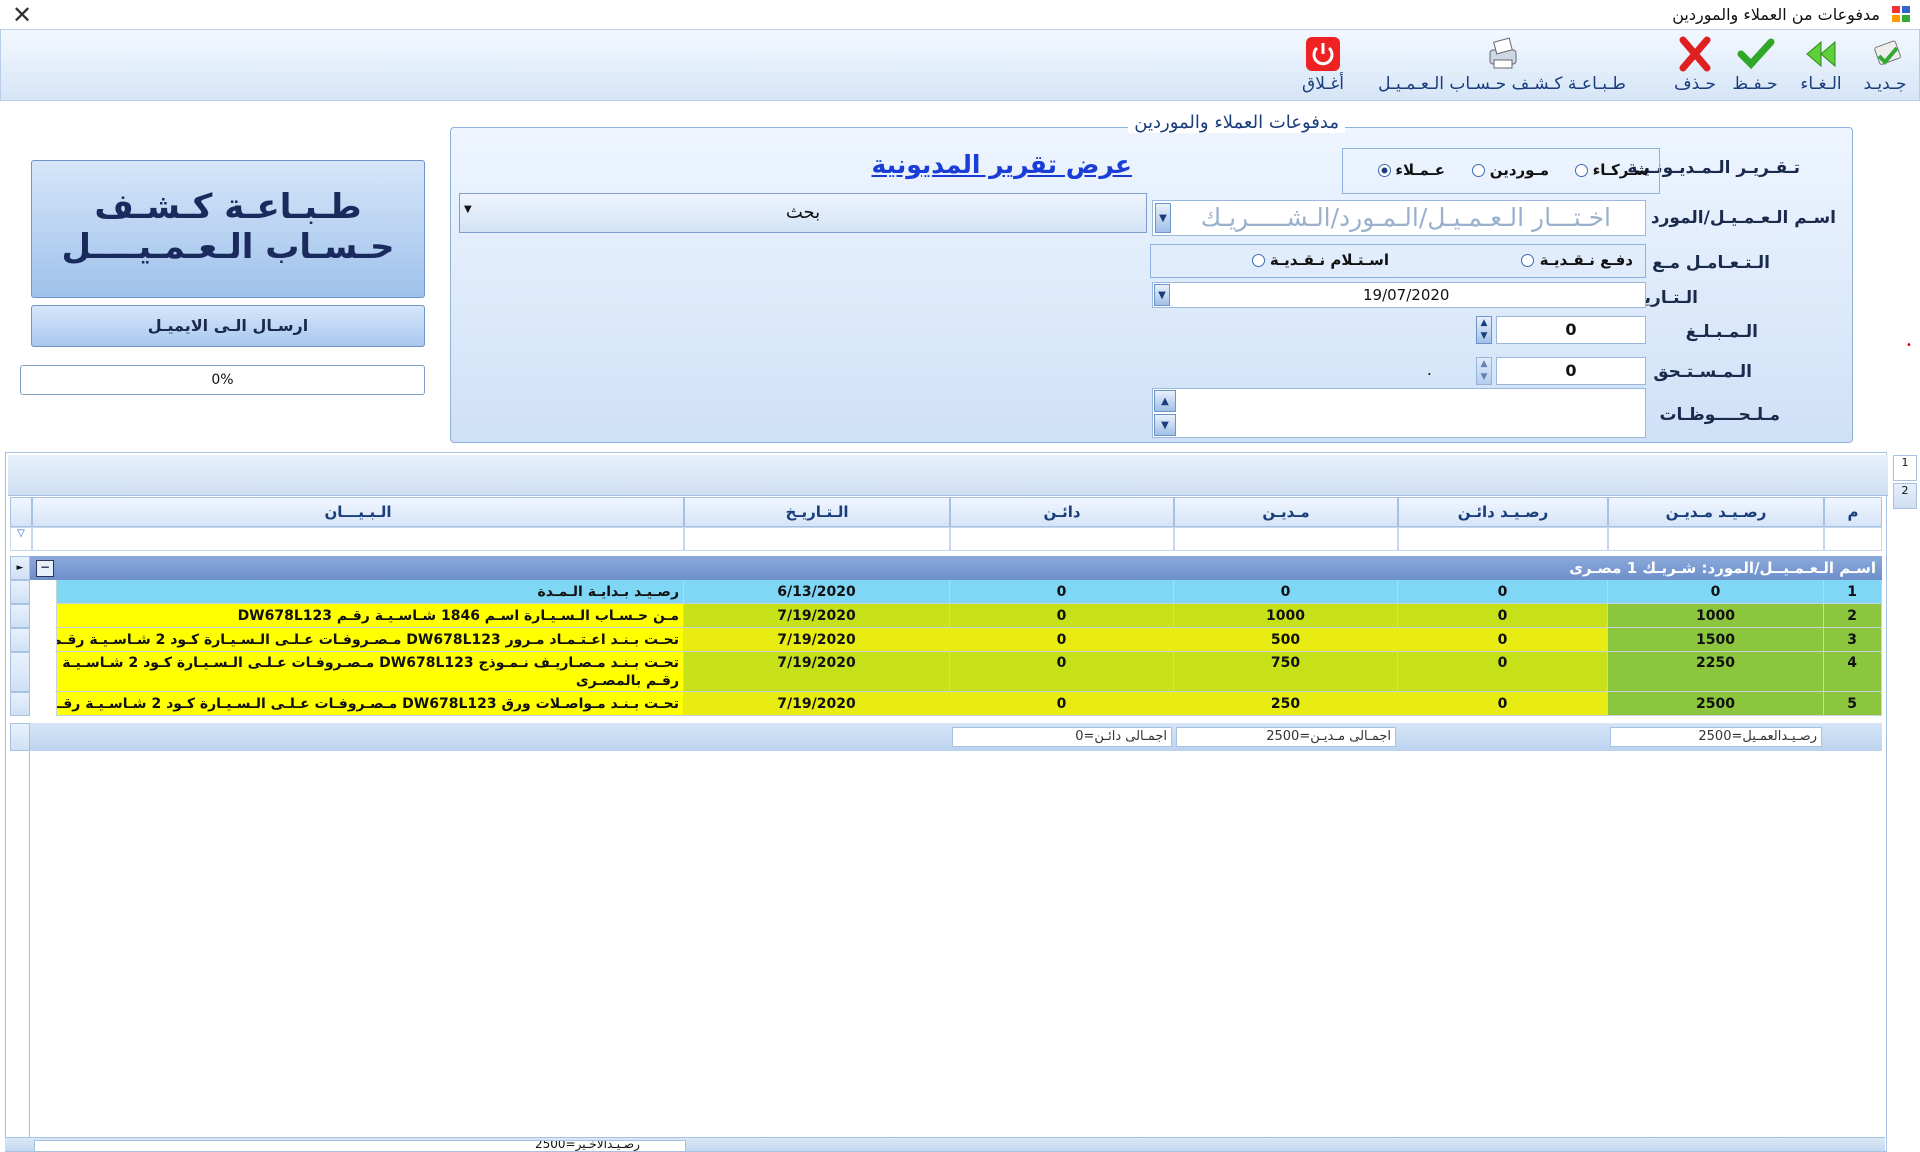 The width and height of the screenshot is (1920, 1152). What do you see at coordinates (1853, 672) in the screenshot?
I see `cell-num: 4` at bounding box center [1853, 672].